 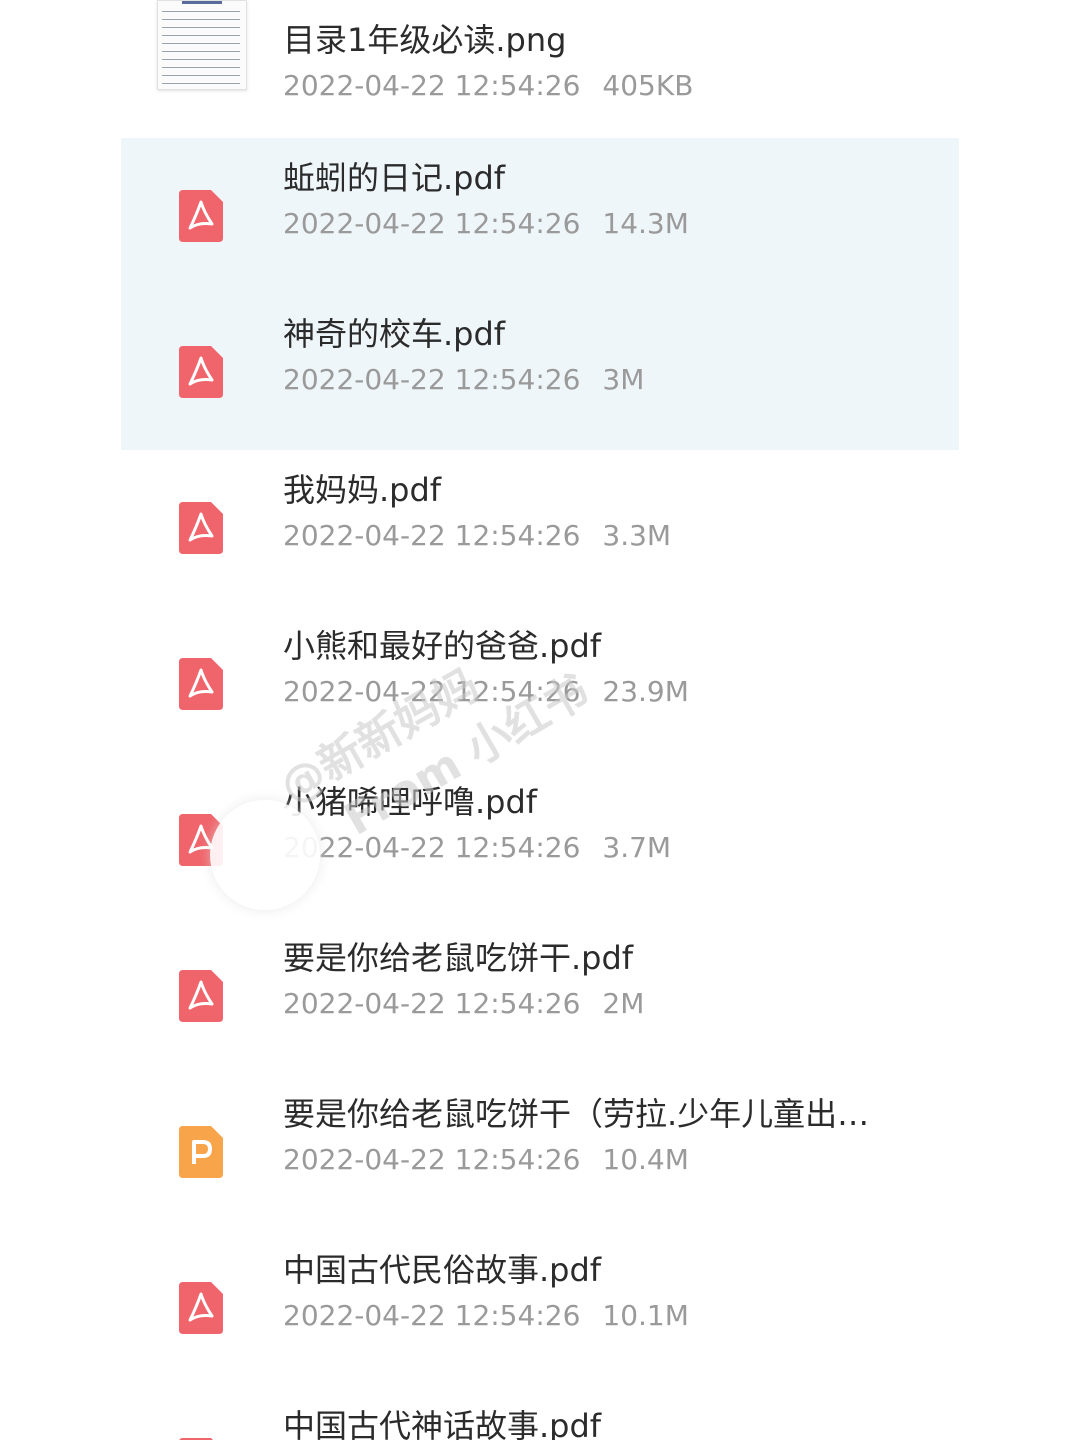 I want to click on file-meta: 2022-04-22 12:54:26 10.4M, so click(x=486, y=1160).